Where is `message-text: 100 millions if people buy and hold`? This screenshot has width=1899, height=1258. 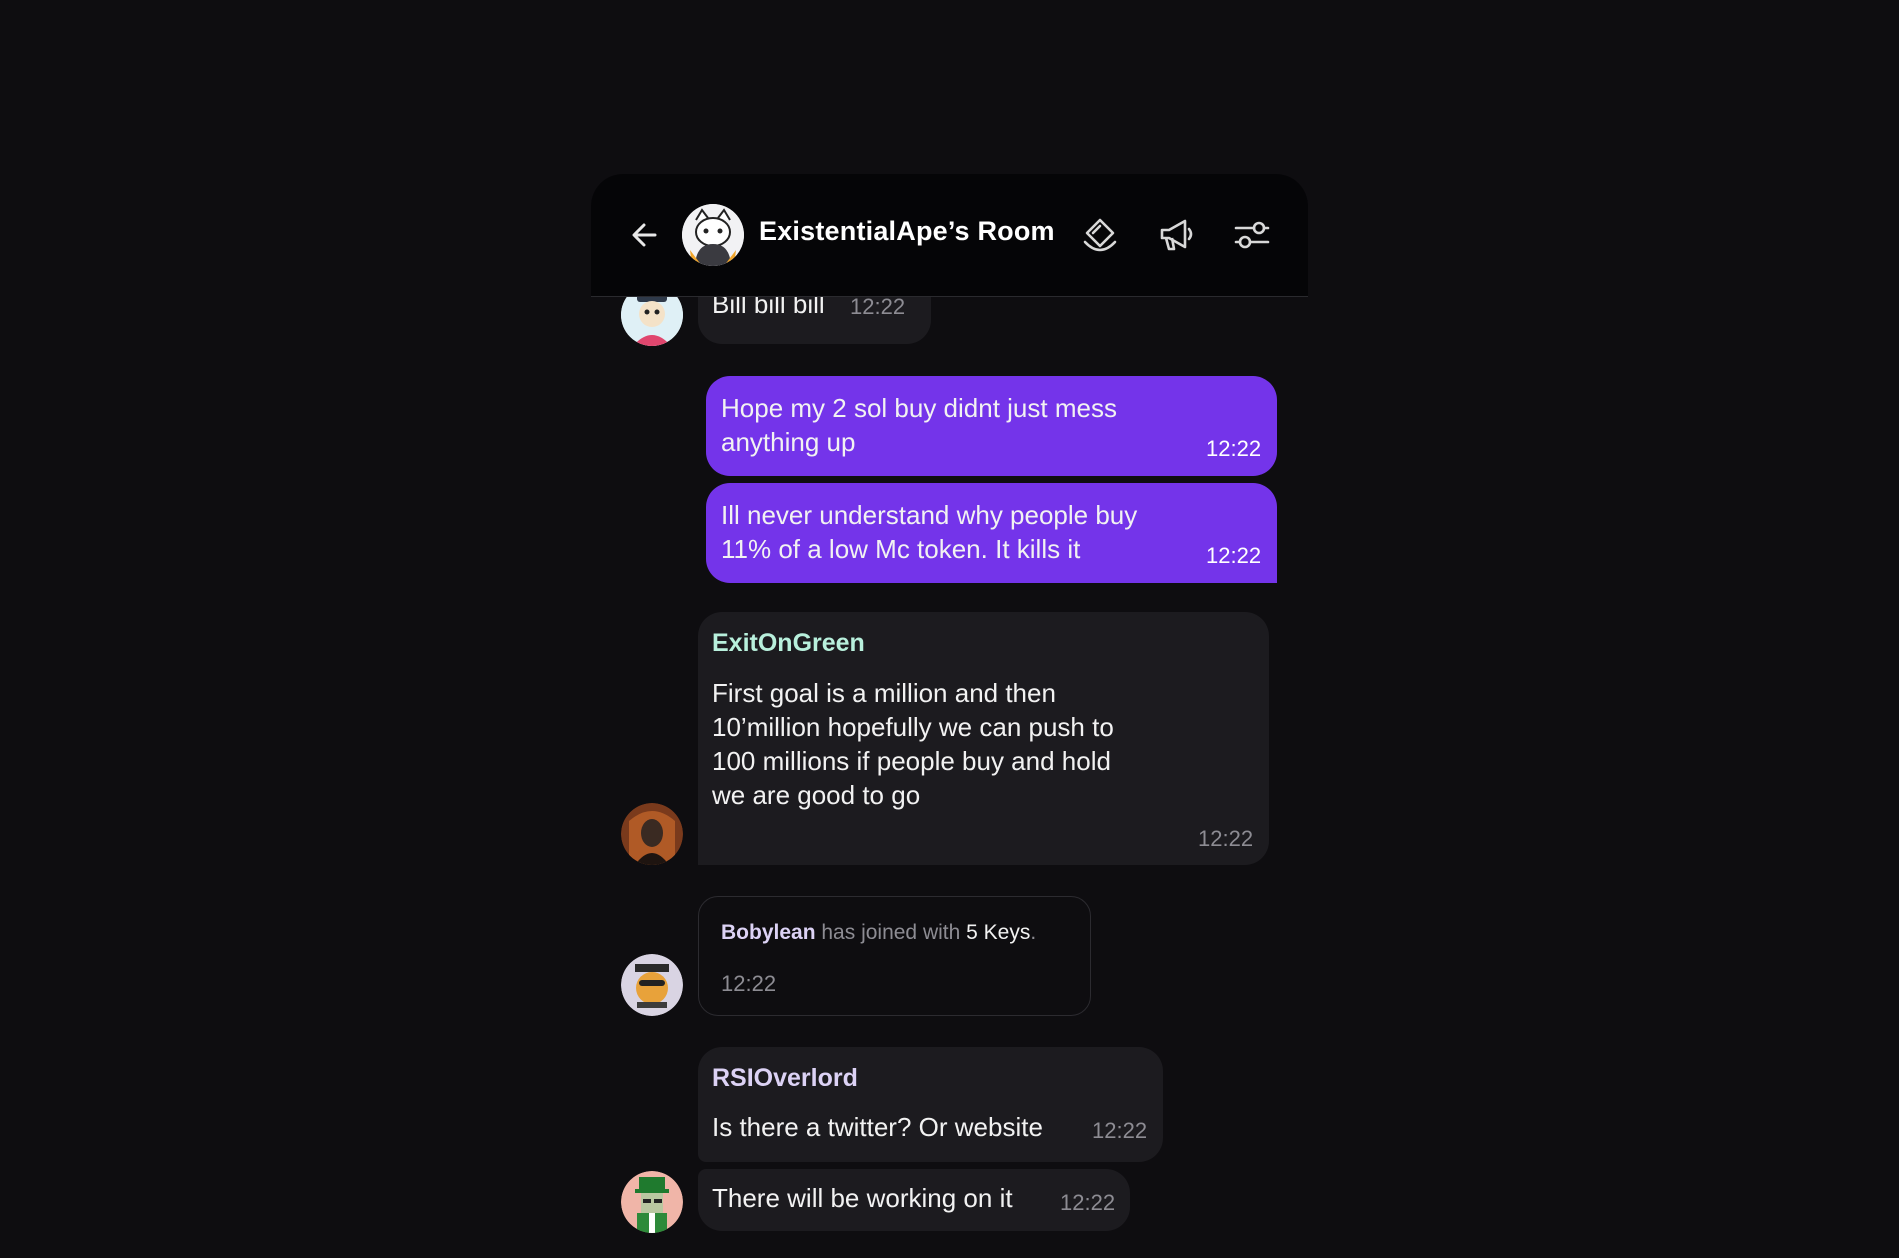
message-text: 100 millions if people buy and hold is located at coordinates (911, 761).